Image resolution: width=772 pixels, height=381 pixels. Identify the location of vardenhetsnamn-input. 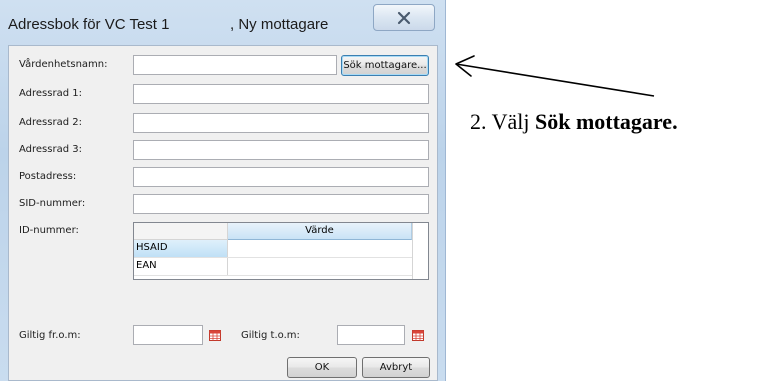
(235, 65).